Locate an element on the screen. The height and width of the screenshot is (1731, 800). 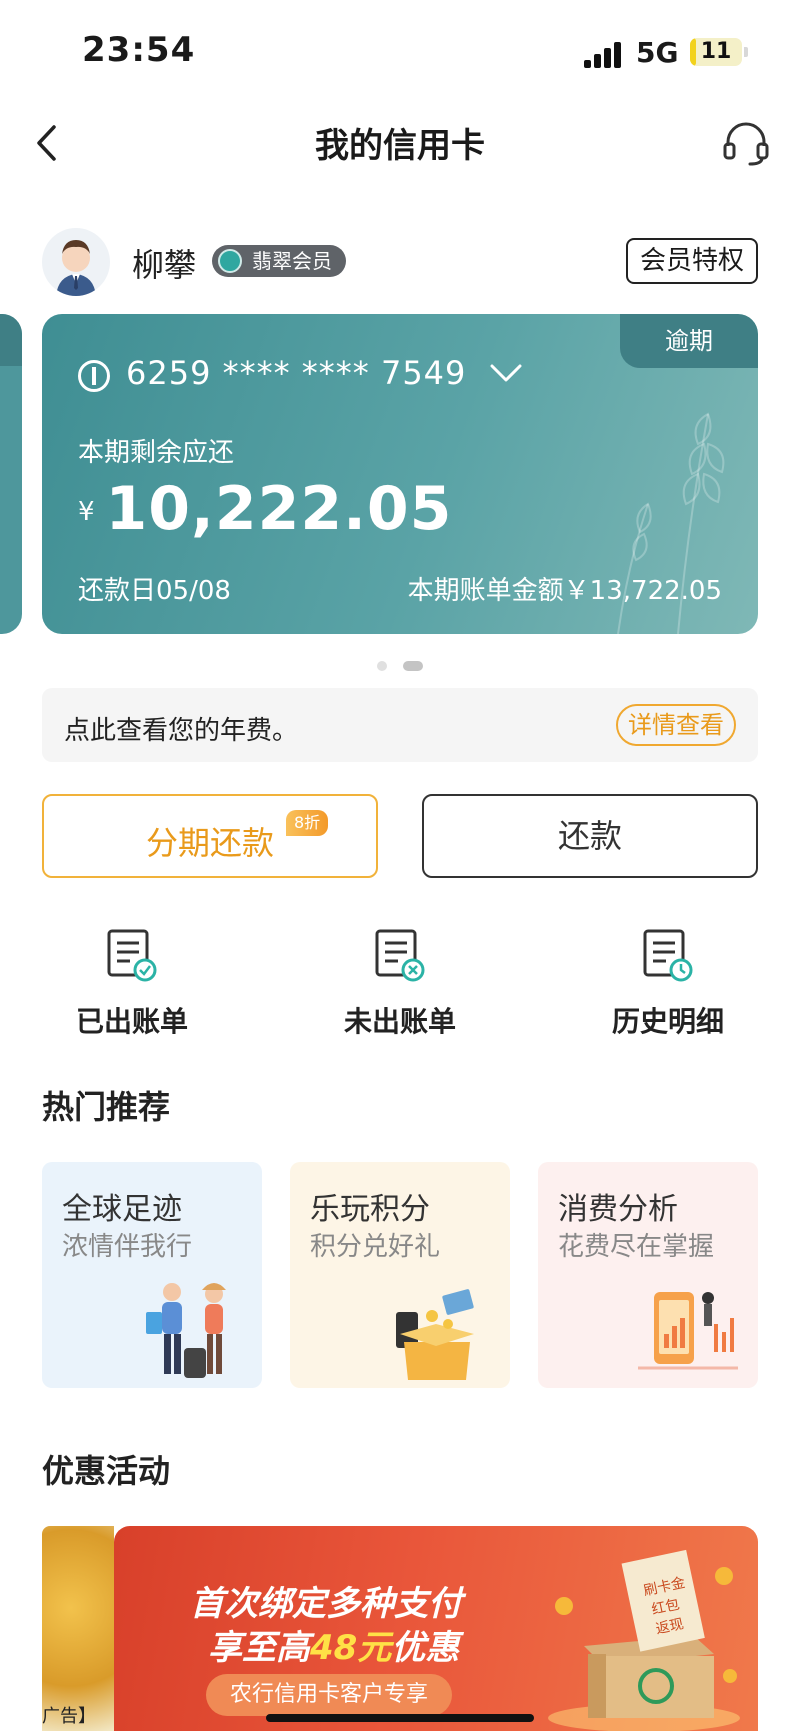
battery-cap is located at coordinates (746, 52).